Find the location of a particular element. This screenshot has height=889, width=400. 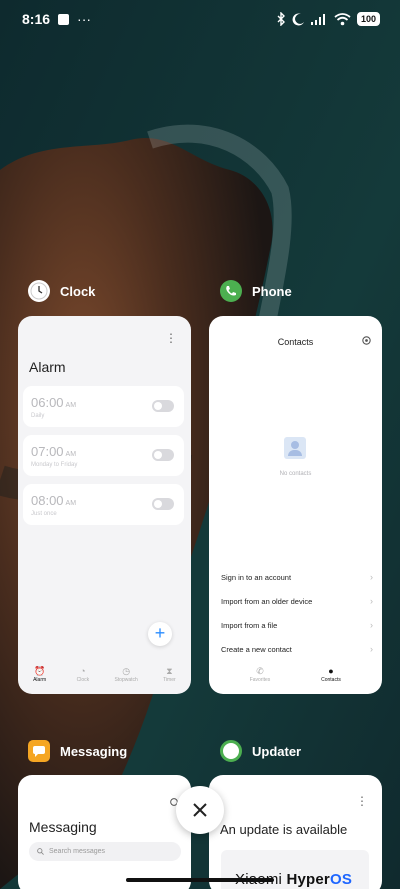

updater-app-name: Updater is located at coordinates (277, 751).